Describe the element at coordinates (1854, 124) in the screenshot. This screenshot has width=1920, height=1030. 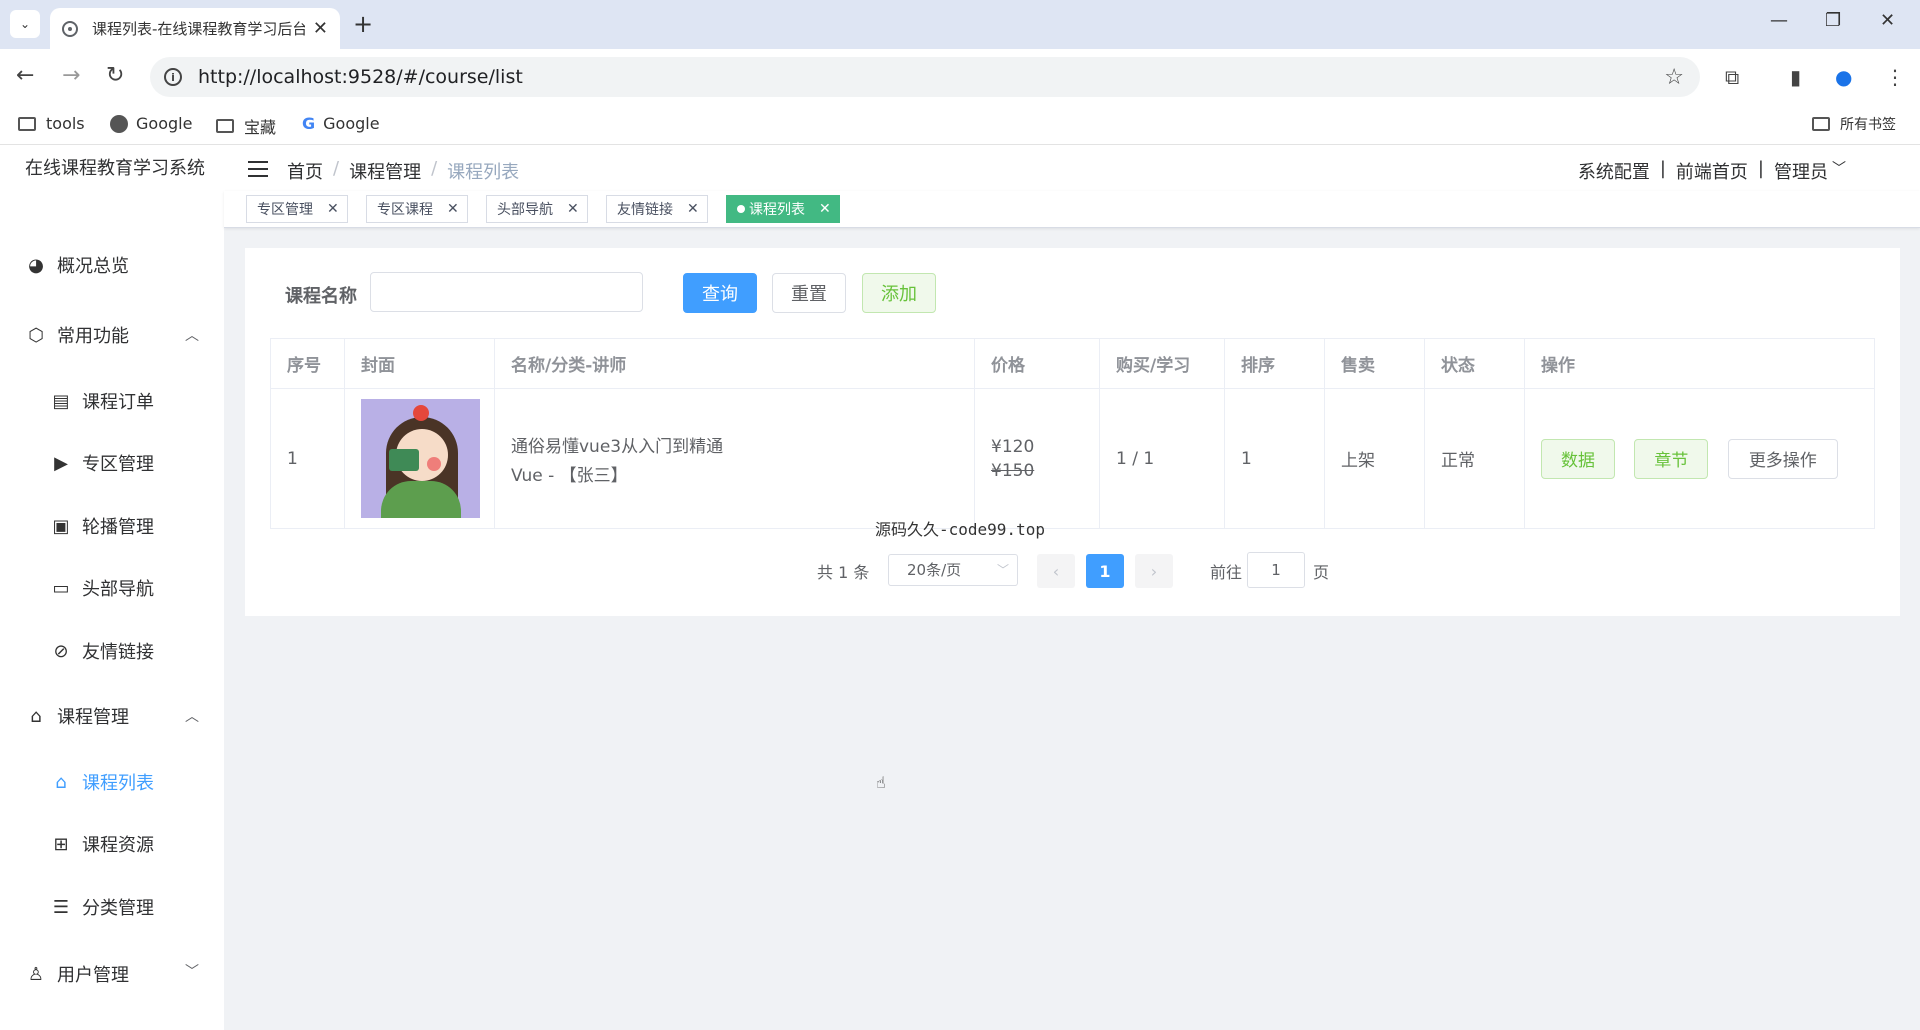
I see `all-bookmarks: 所有书签` at that location.